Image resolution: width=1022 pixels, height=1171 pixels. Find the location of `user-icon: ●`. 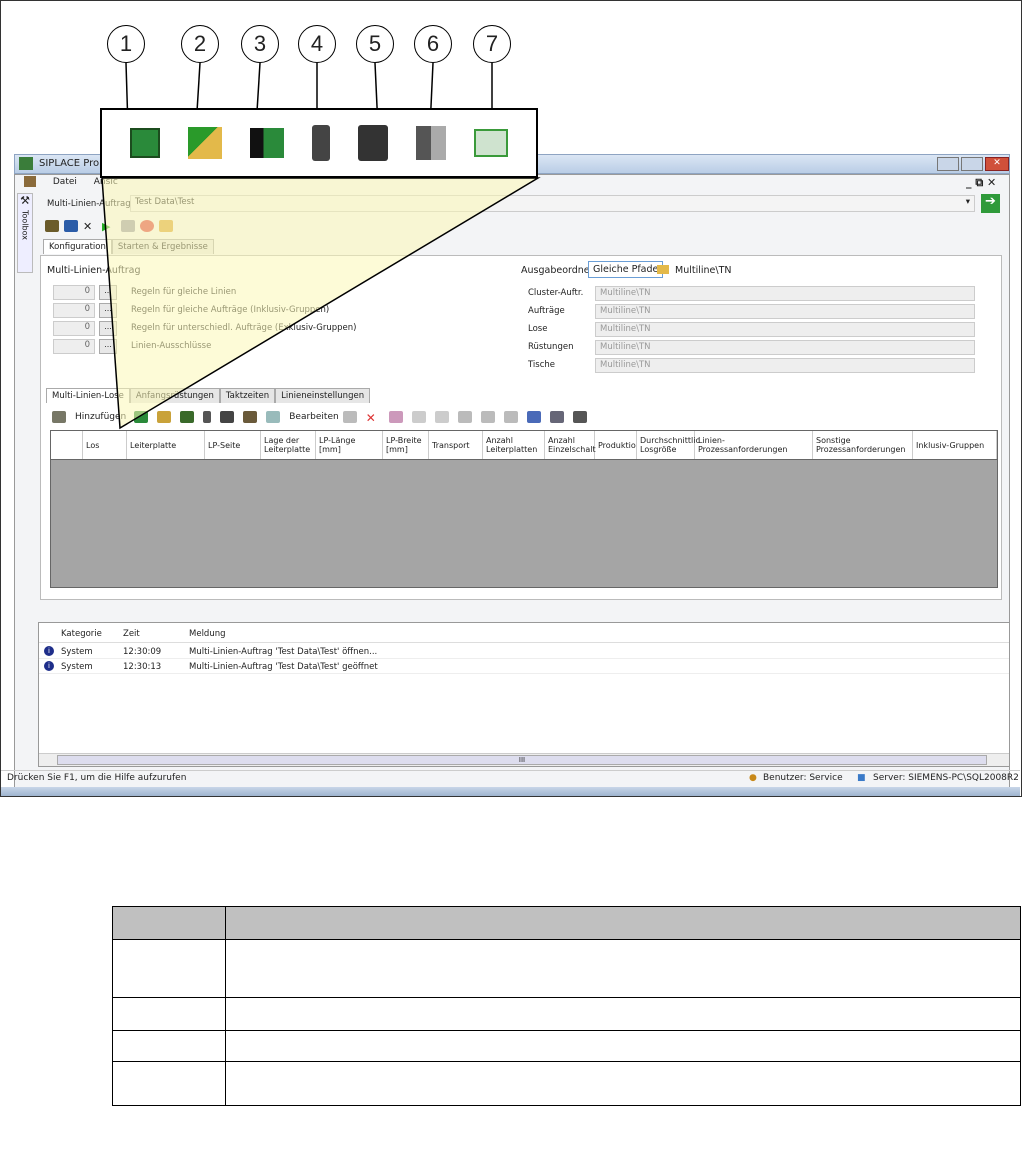

user-icon: ● is located at coordinates (753, 778).